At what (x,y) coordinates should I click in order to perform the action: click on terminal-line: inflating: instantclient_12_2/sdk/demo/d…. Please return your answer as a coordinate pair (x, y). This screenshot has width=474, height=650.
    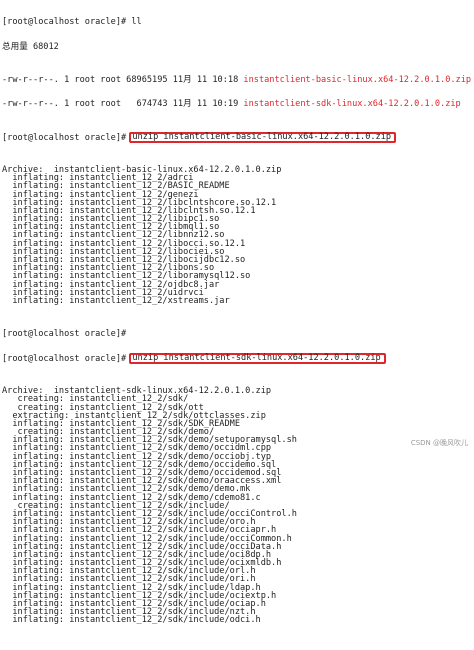
    Looking at the image, I should click on (126, 489).